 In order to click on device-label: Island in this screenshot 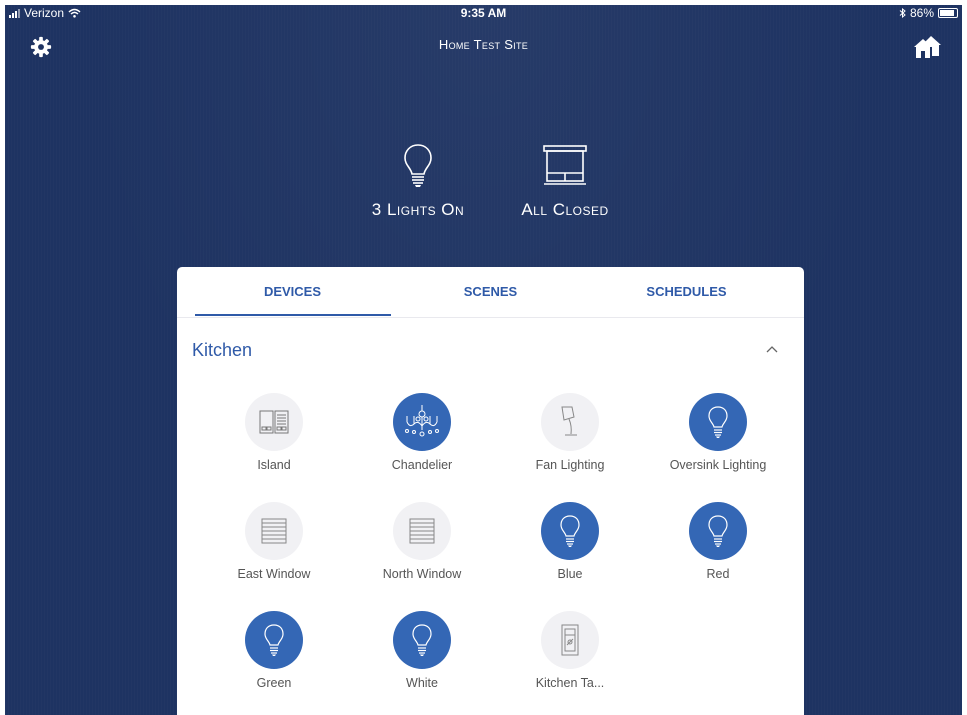, I will do `click(274, 465)`.